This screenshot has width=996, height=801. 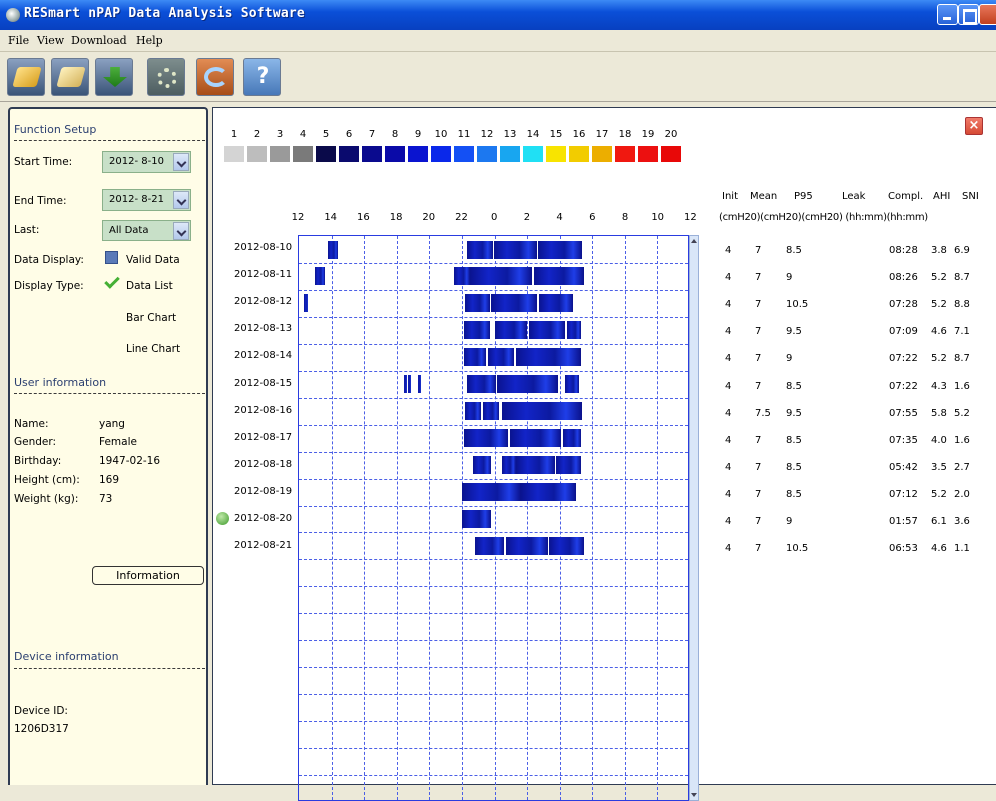 What do you see at coordinates (129, 230) in the screenshot?
I see `last-value: All Data` at bounding box center [129, 230].